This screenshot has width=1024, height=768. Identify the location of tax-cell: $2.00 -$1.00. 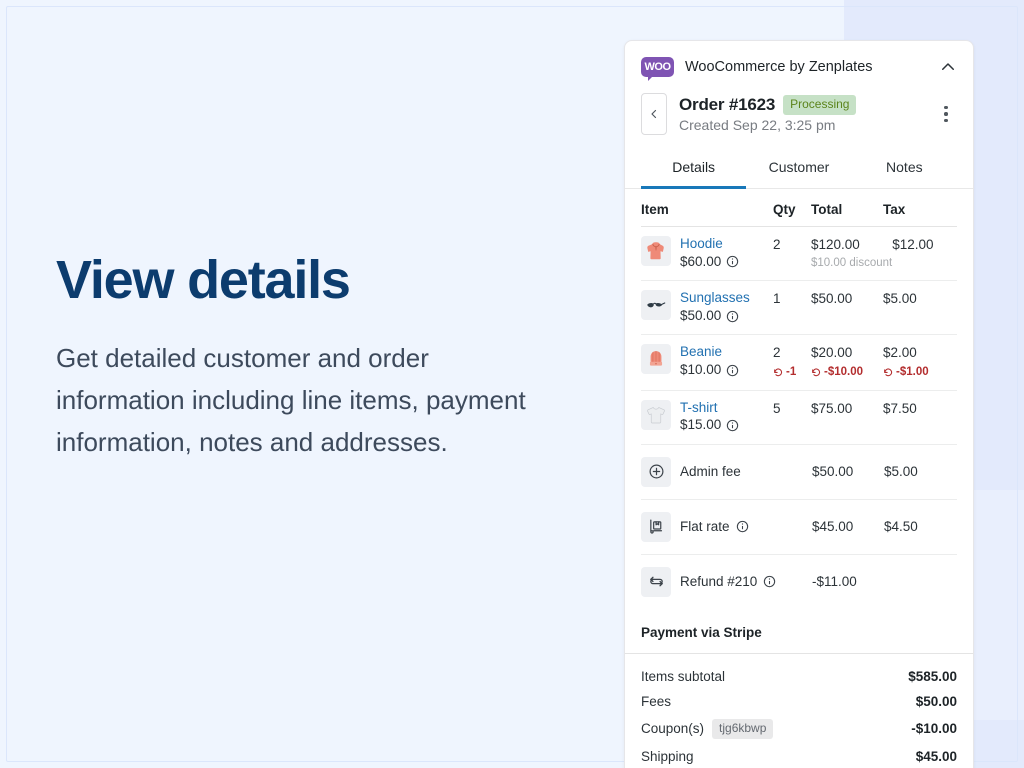
(920, 362).